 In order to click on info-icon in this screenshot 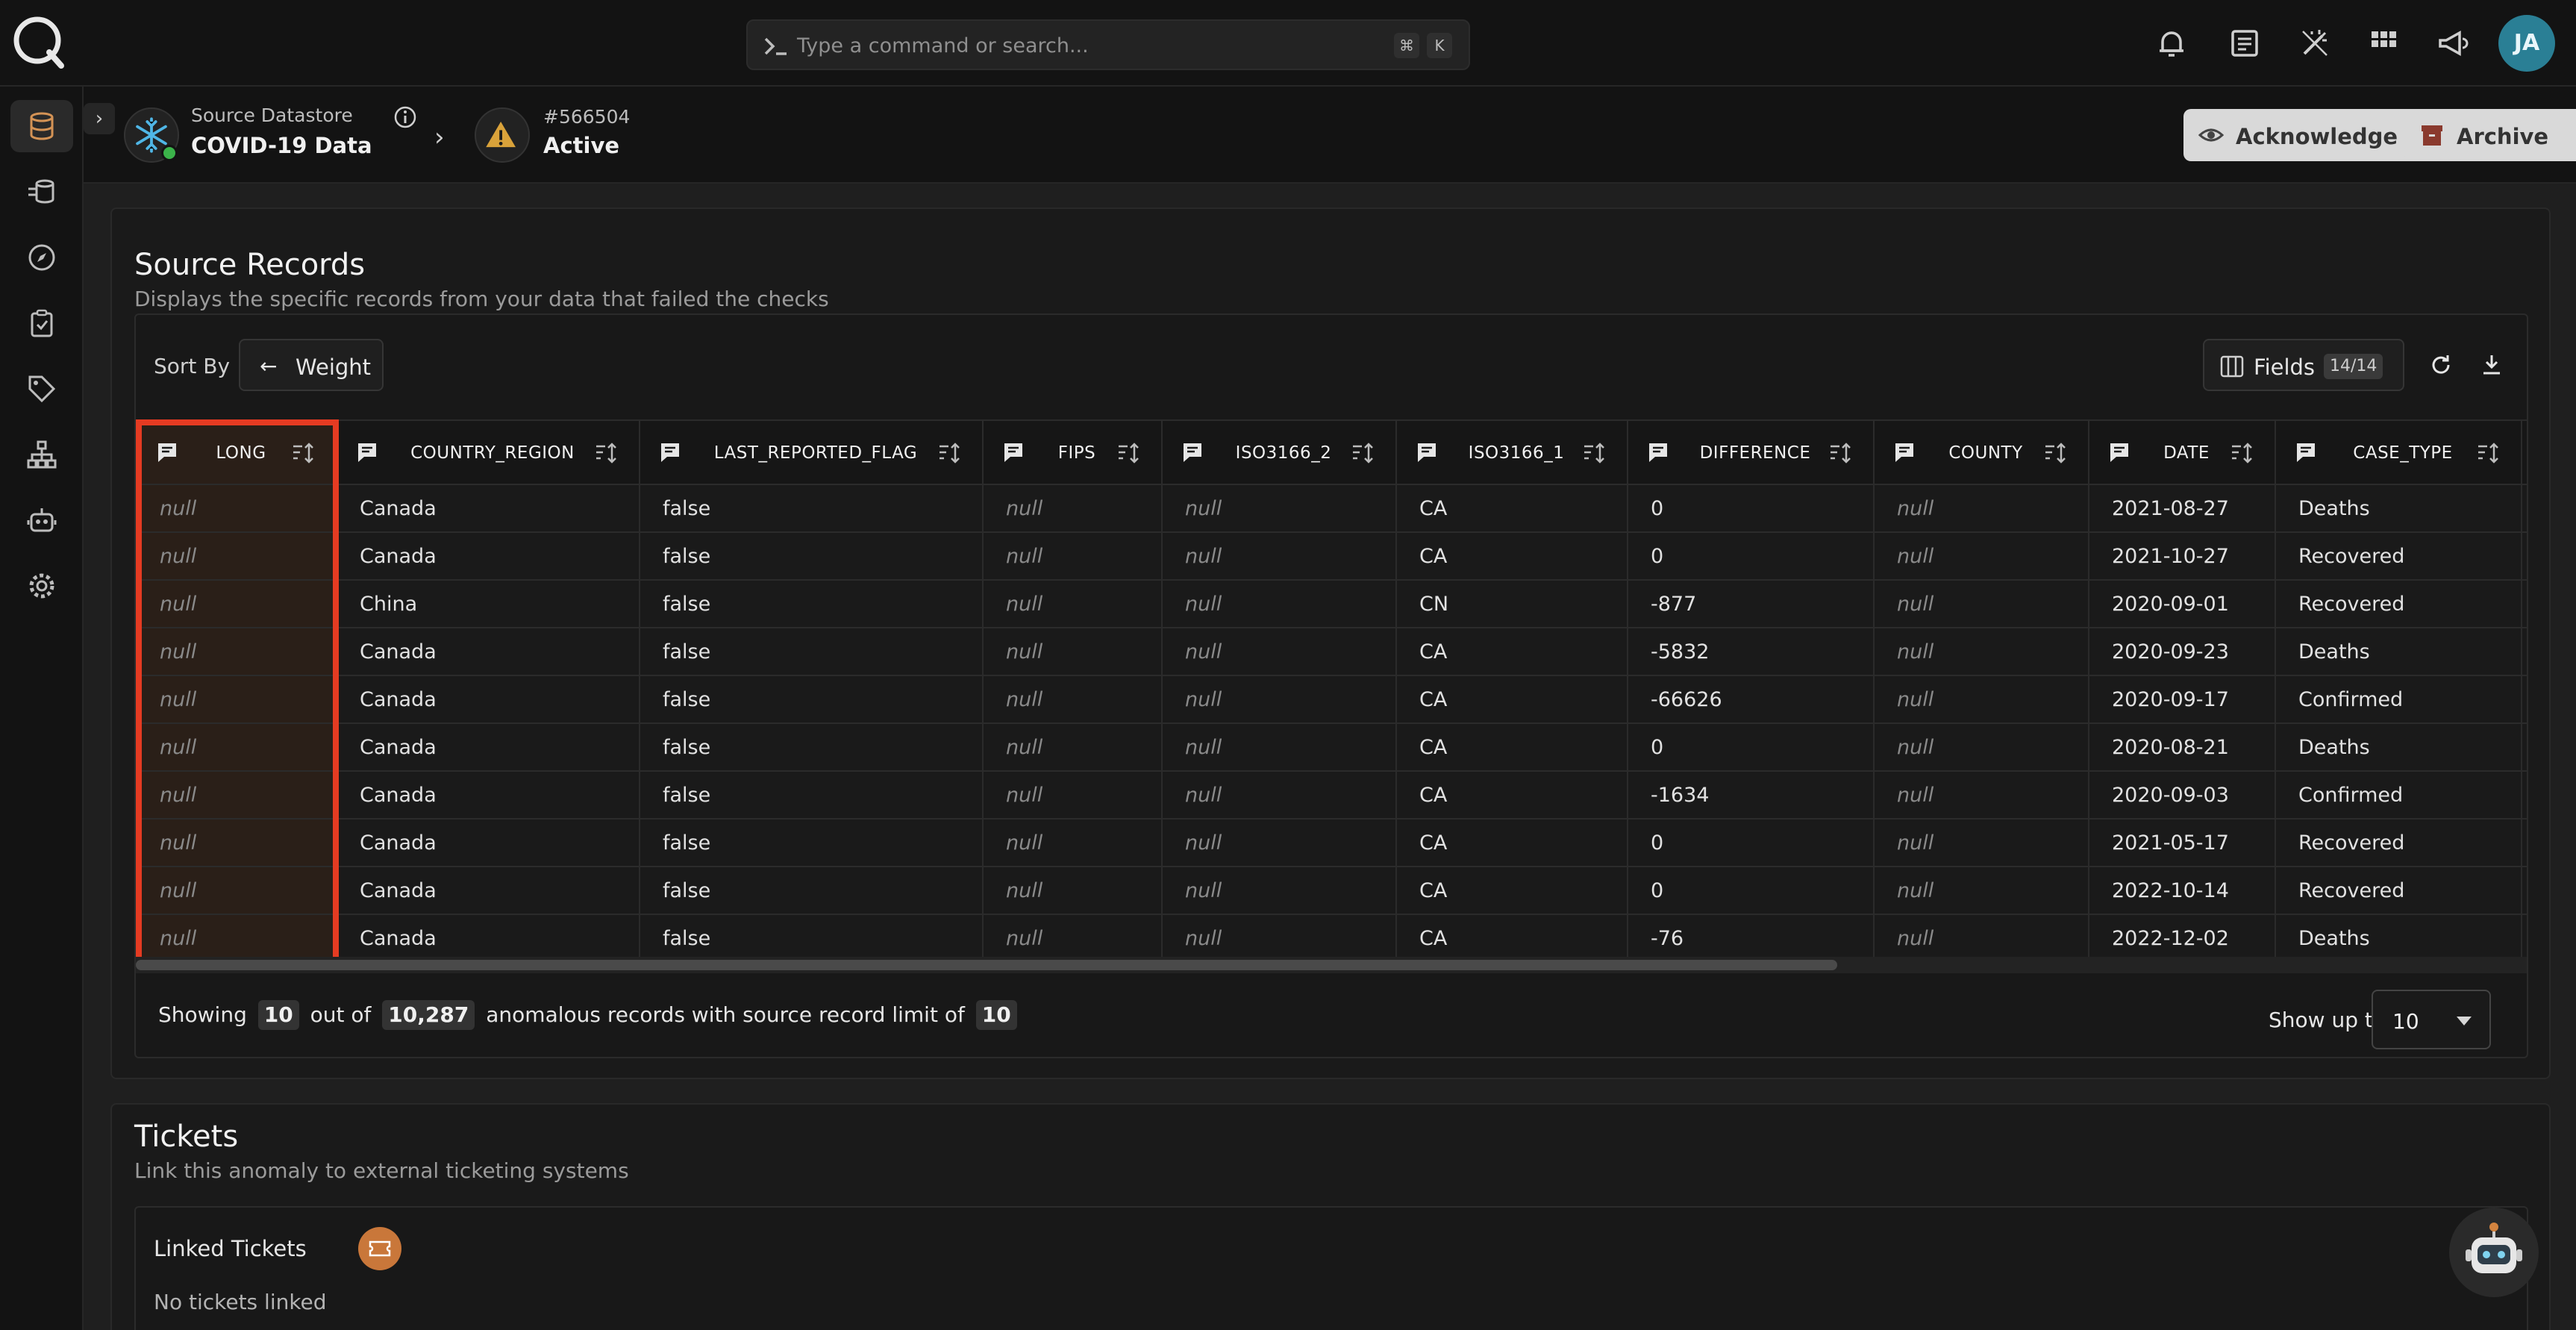, I will do `click(405, 117)`.